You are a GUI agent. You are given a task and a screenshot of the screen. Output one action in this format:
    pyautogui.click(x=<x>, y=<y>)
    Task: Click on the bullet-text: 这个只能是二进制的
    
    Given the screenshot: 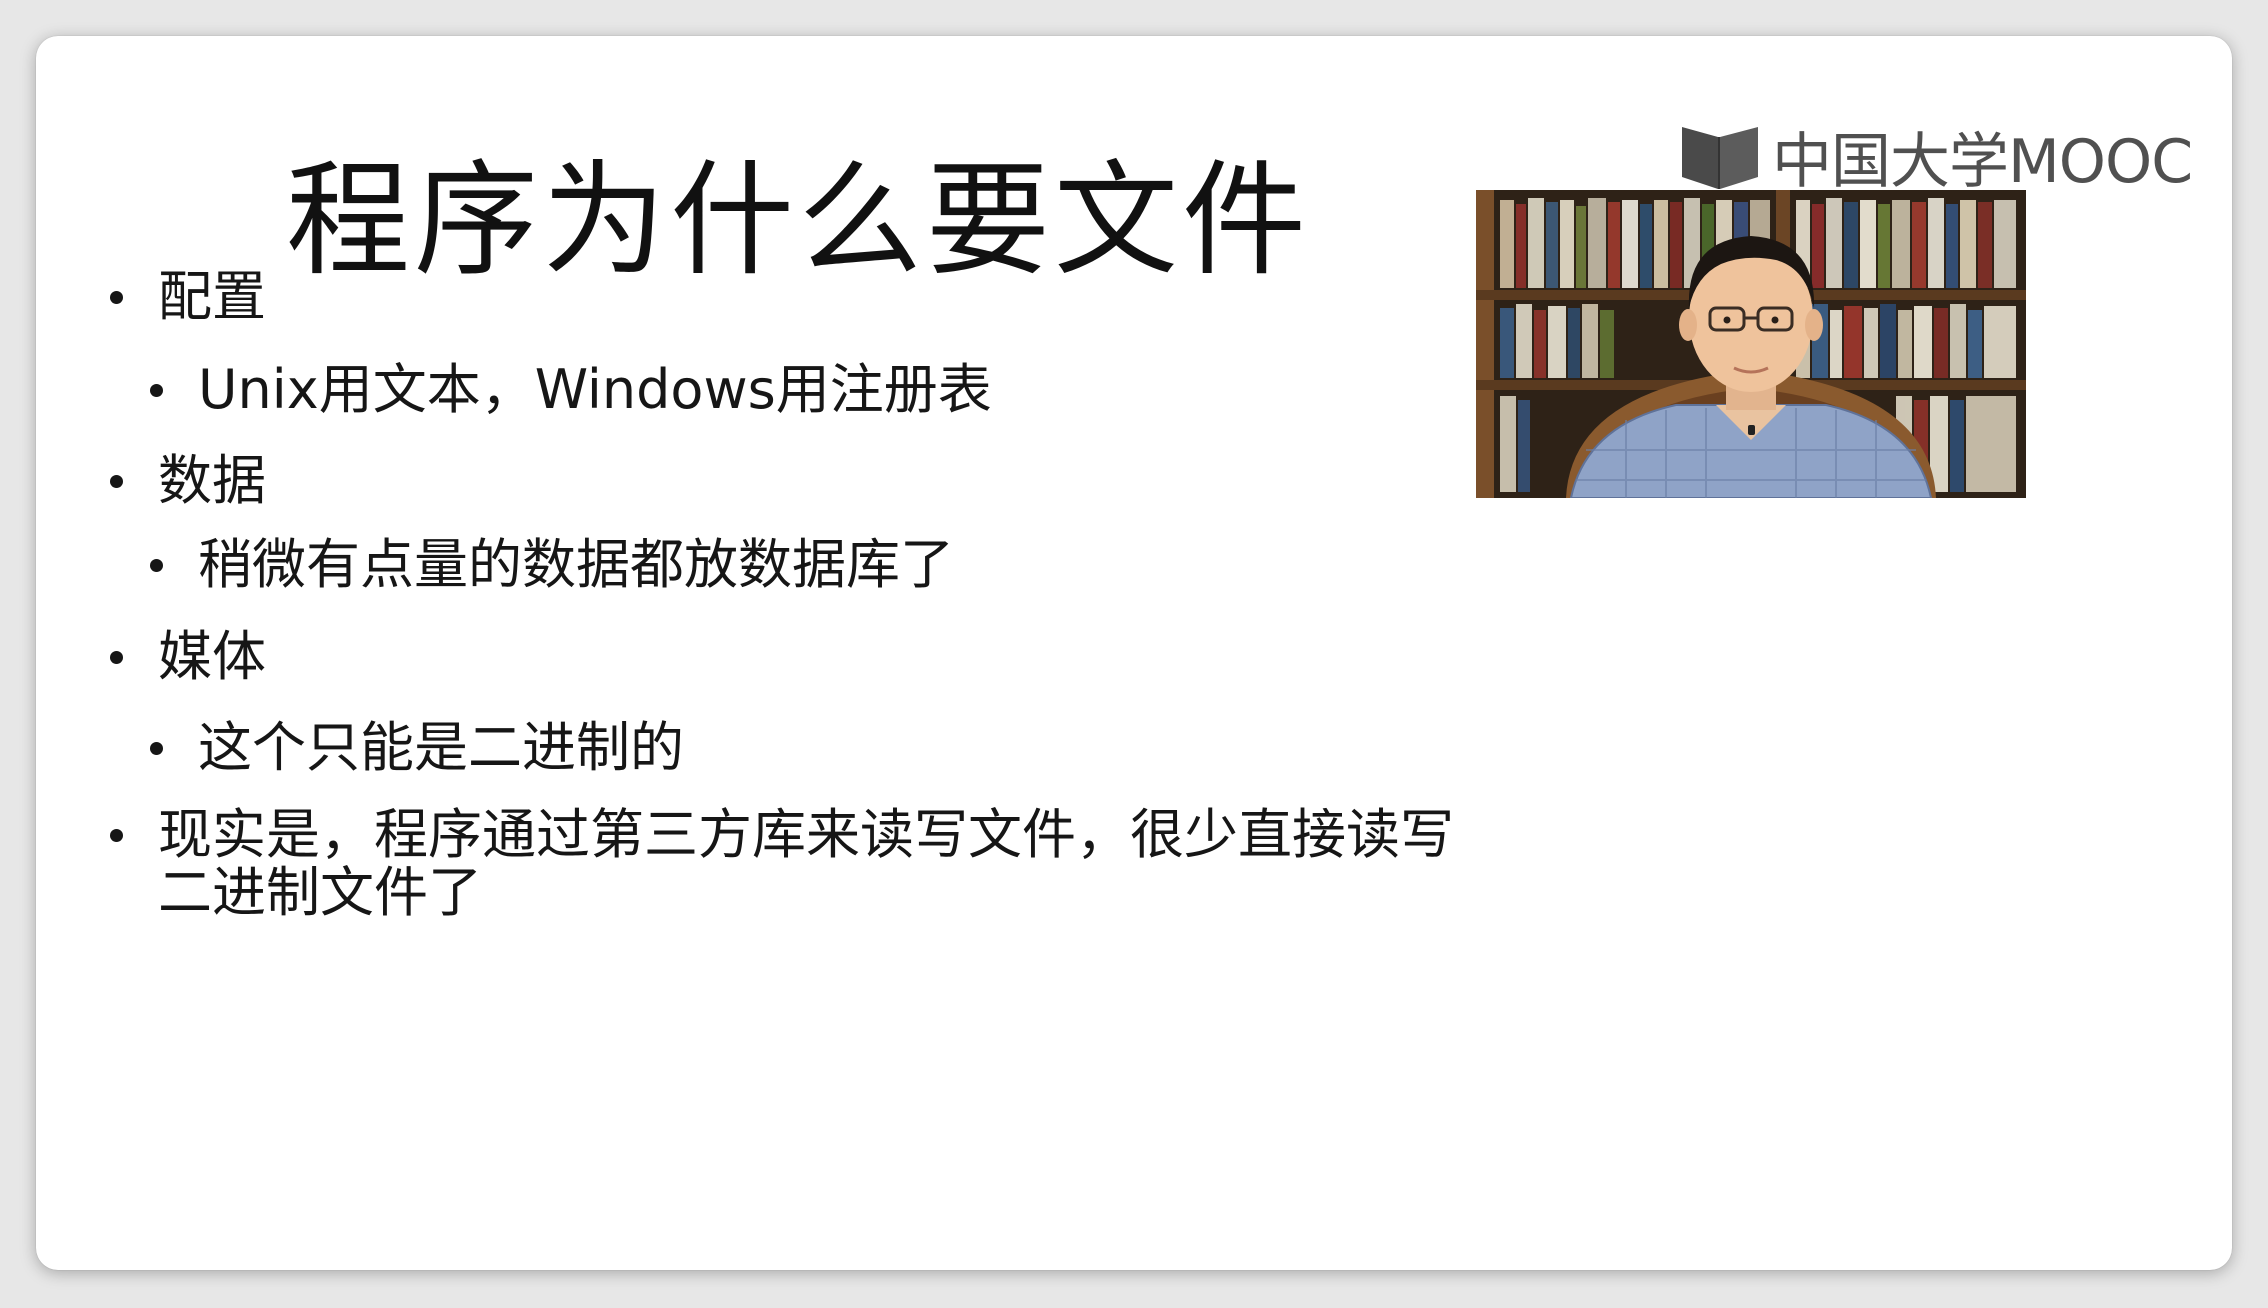 What is the action you would take?
    pyautogui.click(x=441, y=747)
    